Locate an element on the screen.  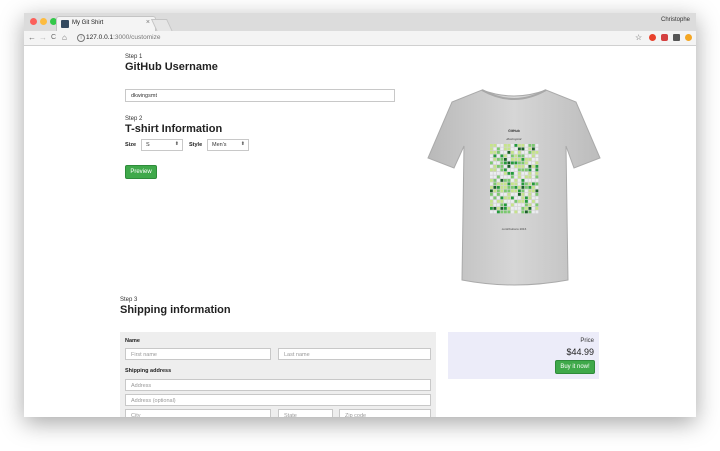
favicon-icon is located at coordinates (65, 24).